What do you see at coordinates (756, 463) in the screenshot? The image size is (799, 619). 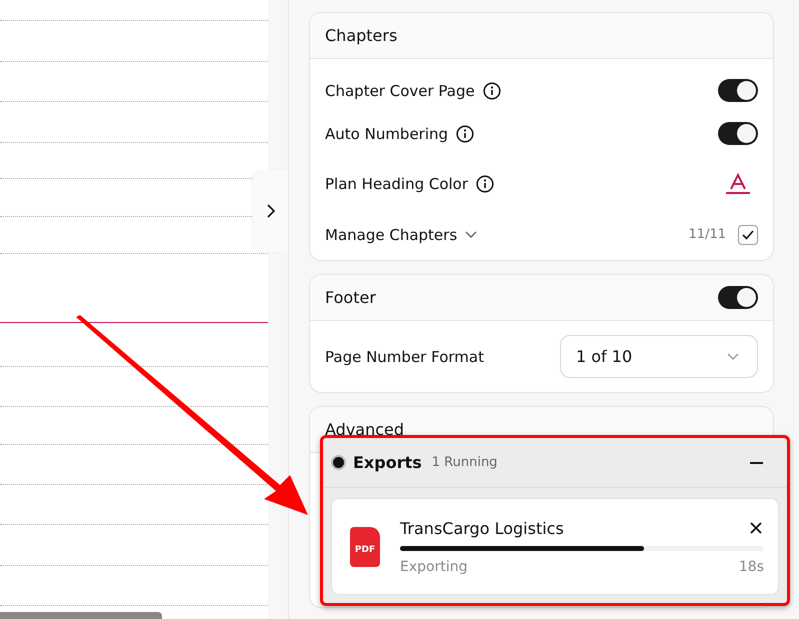 I see `minus-icon` at bounding box center [756, 463].